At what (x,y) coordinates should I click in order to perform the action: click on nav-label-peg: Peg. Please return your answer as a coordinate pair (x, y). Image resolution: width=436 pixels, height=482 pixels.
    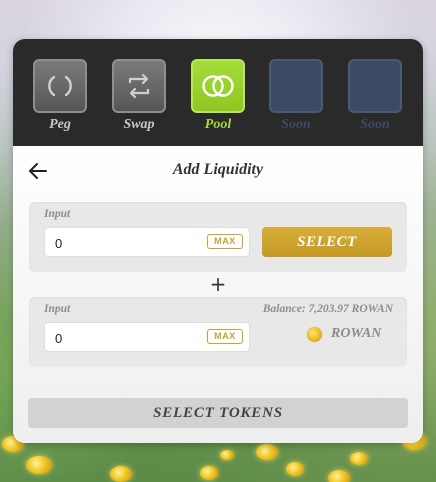
    Looking at the image, I should click on (60, 124).